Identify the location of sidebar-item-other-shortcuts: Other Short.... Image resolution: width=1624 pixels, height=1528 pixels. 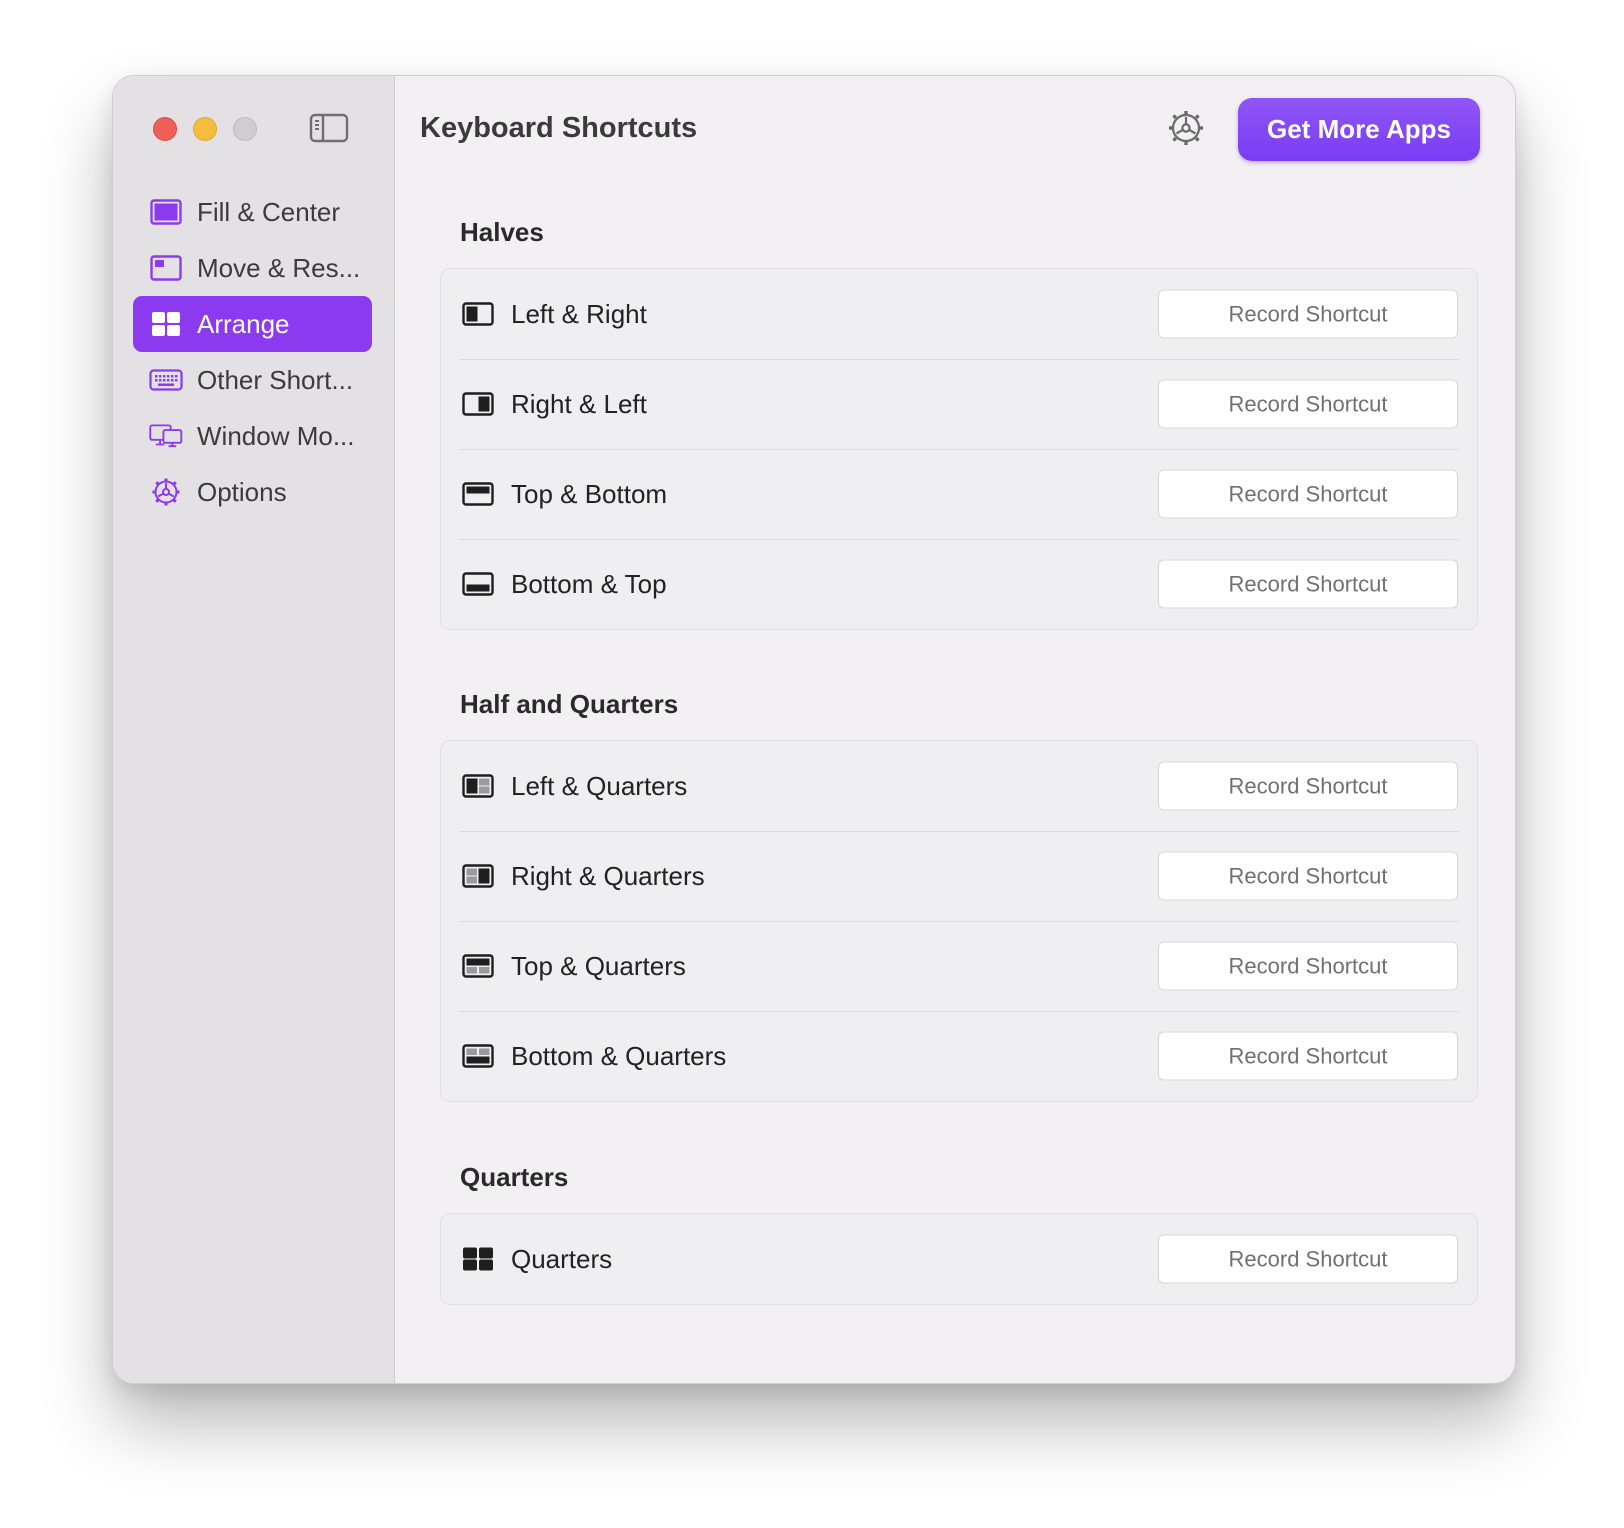
(252, 380).